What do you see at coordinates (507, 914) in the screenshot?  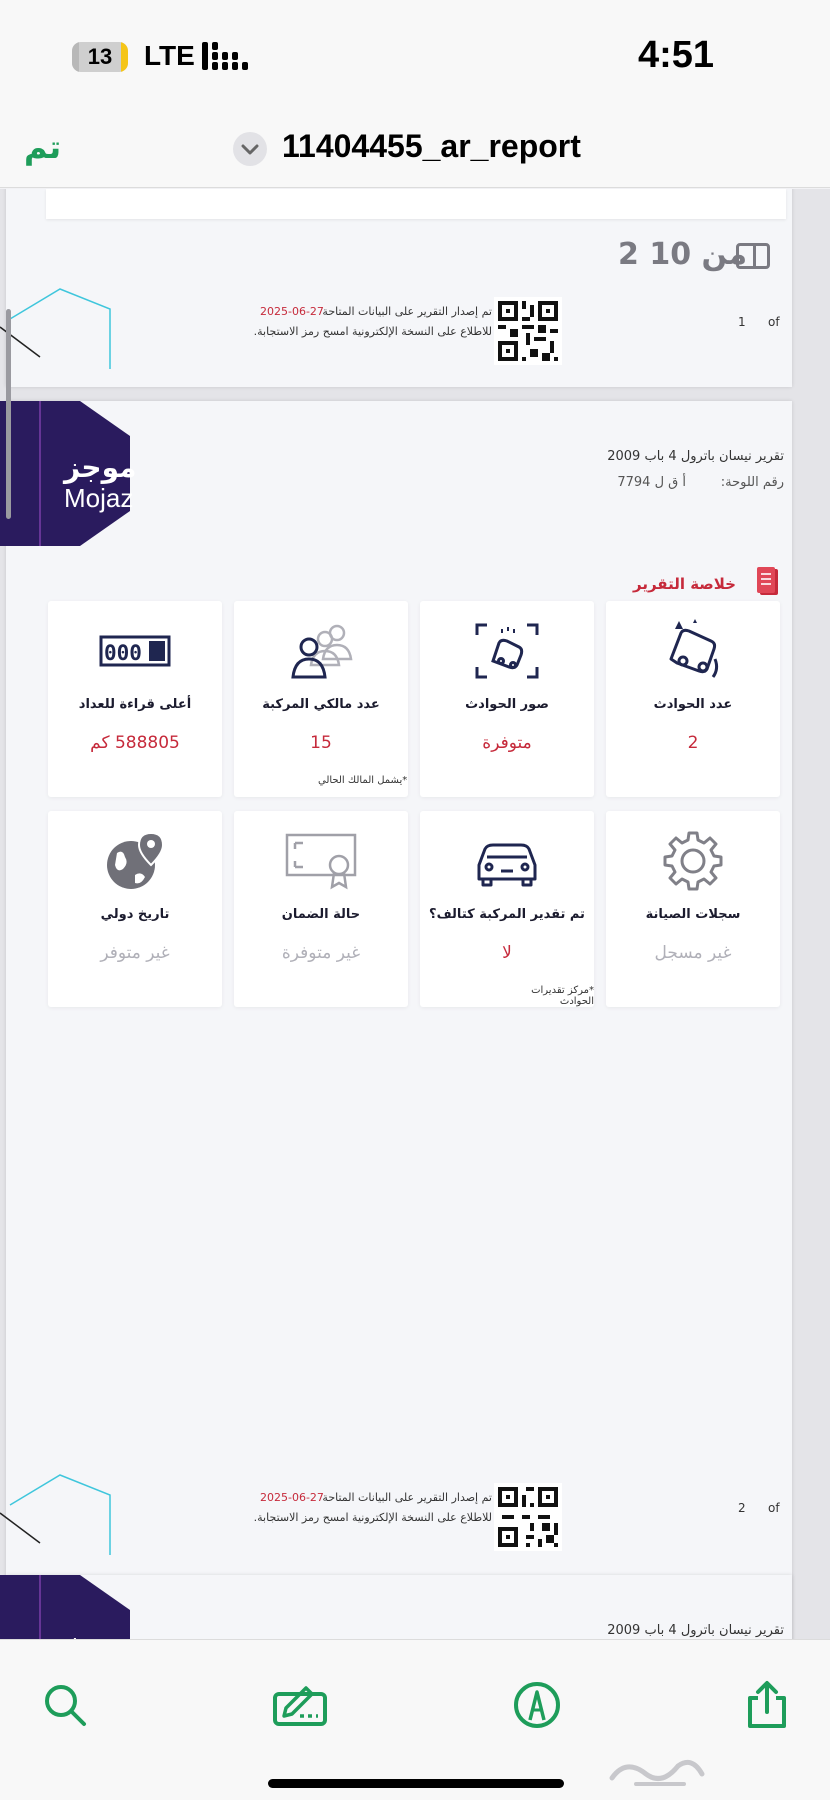 I see `card-label: تم تقدير المركبة كتالف؟` at bounding box center [507, 914].